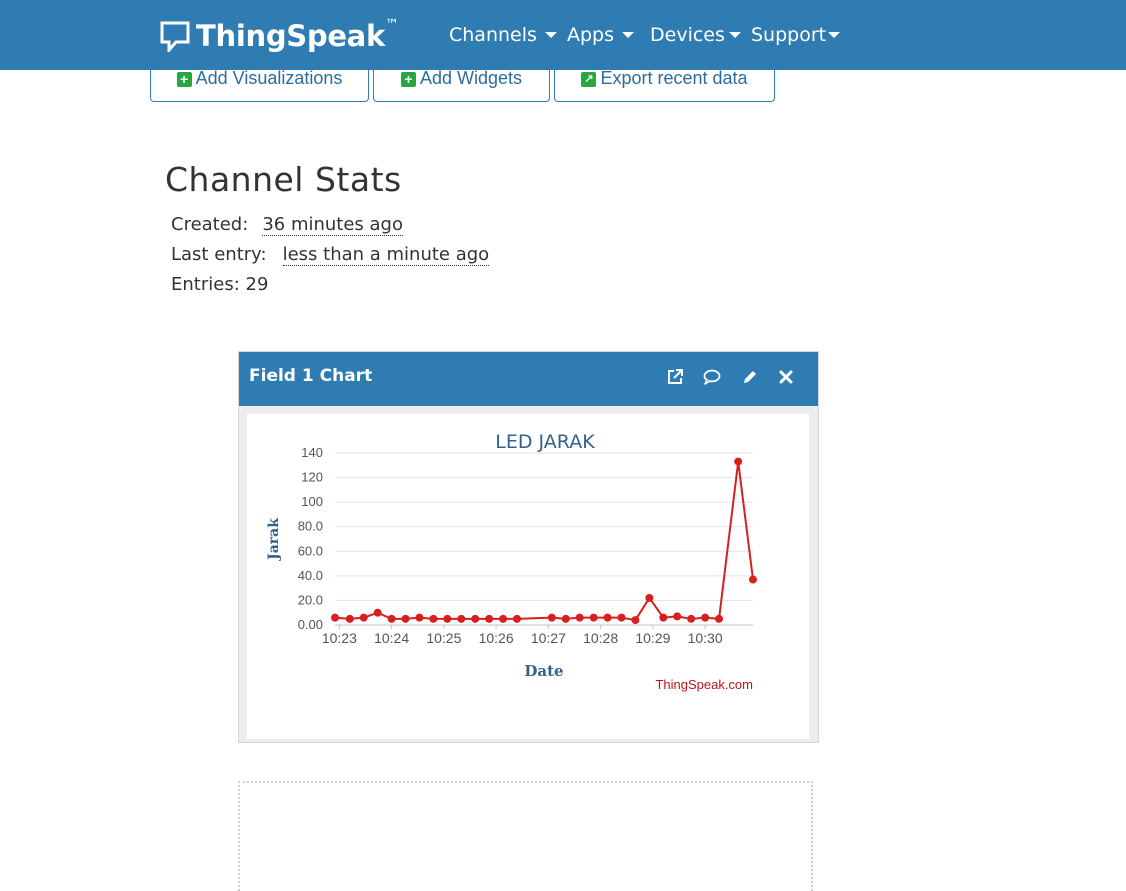 Image resolution: width=1126 pixels, height=891 pixels. I want to click on nav-apps-label: Apps, so click(591, 35).